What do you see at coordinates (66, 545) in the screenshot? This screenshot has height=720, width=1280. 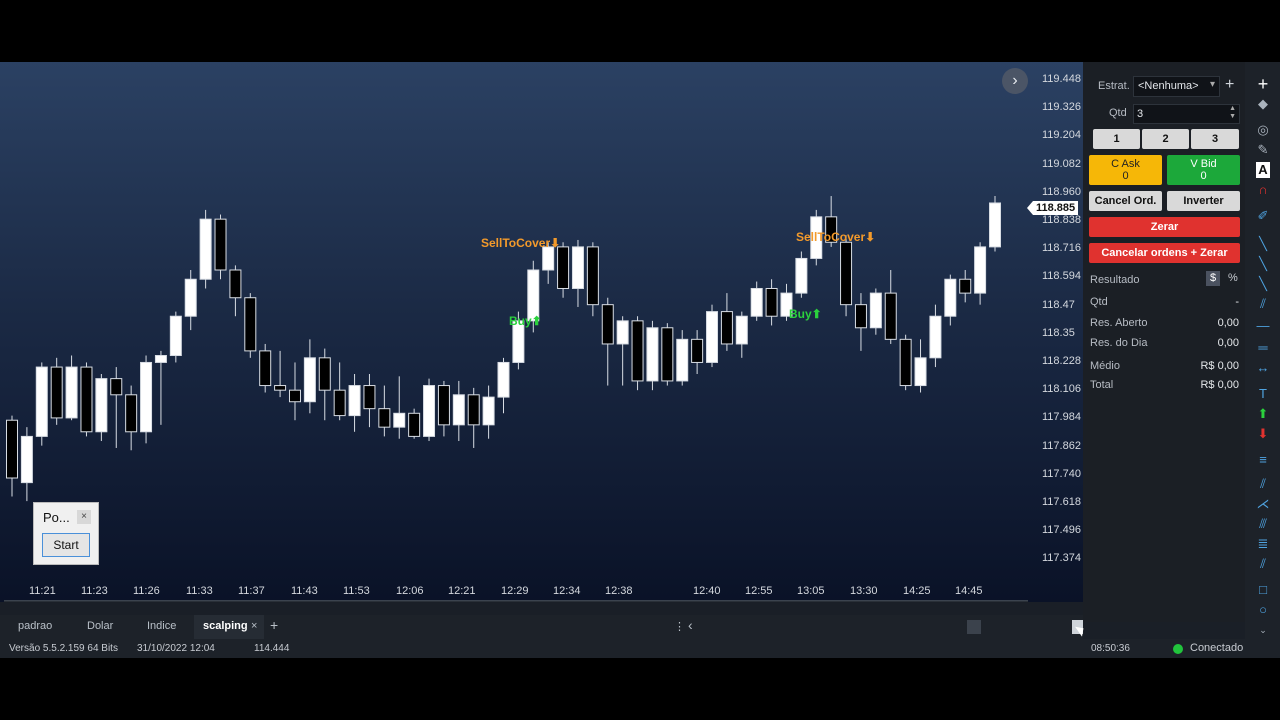 I see `start-button: Start` at bounding box center [66, 545].